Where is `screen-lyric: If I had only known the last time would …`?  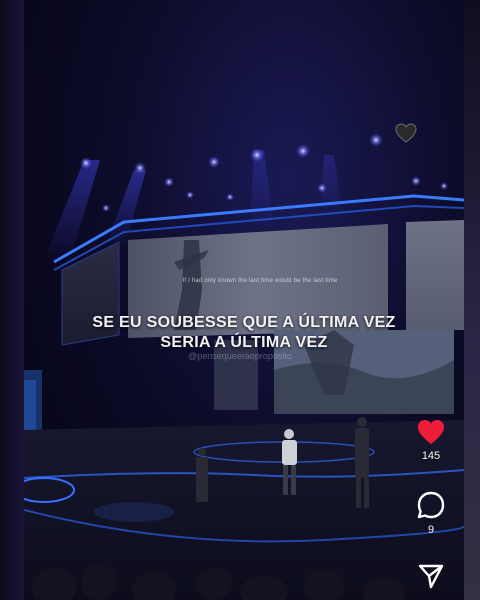 screen-lyric: If I had only known the last time would … is located at coordinates (260, 281).